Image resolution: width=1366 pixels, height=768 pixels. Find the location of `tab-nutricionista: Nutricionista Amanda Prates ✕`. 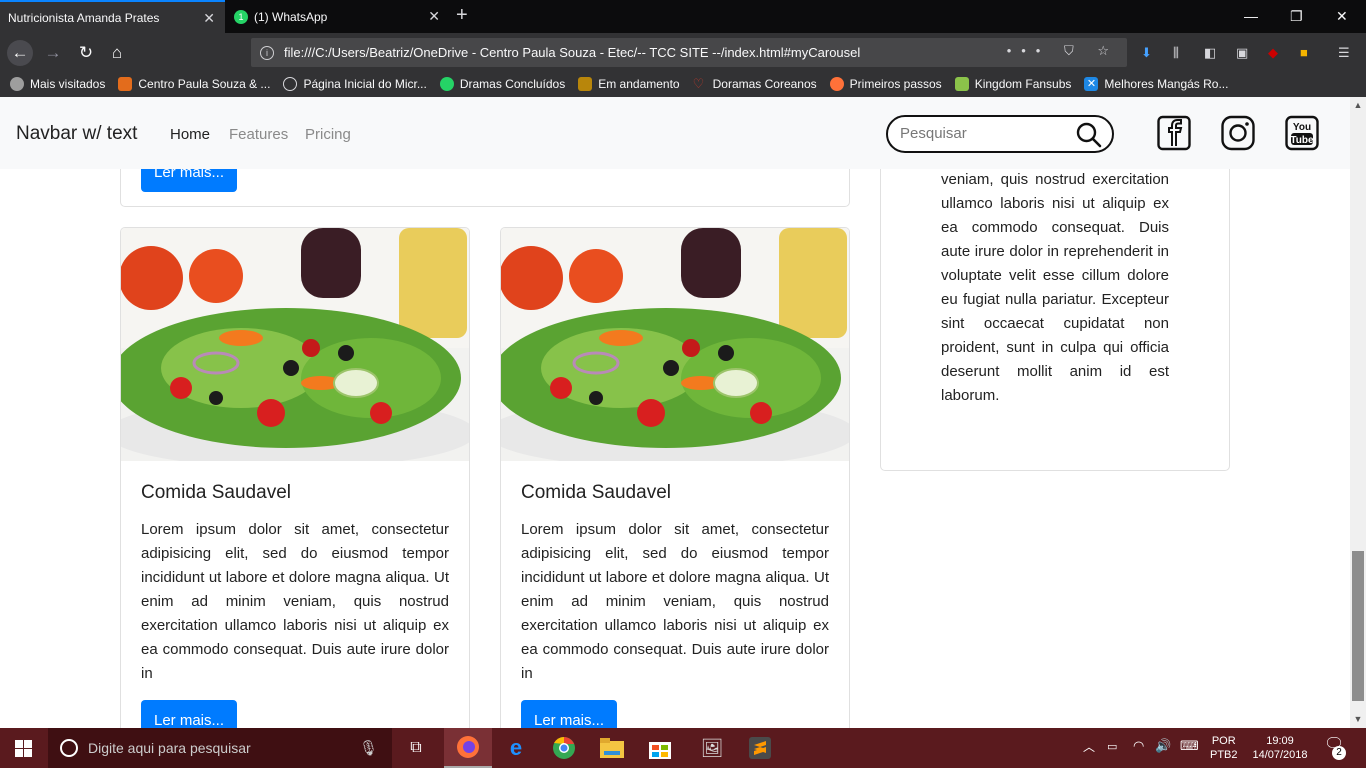

tab-nutricionista: Nutricionista Amanda Prates ✕ is located at coordinates (112, 16).